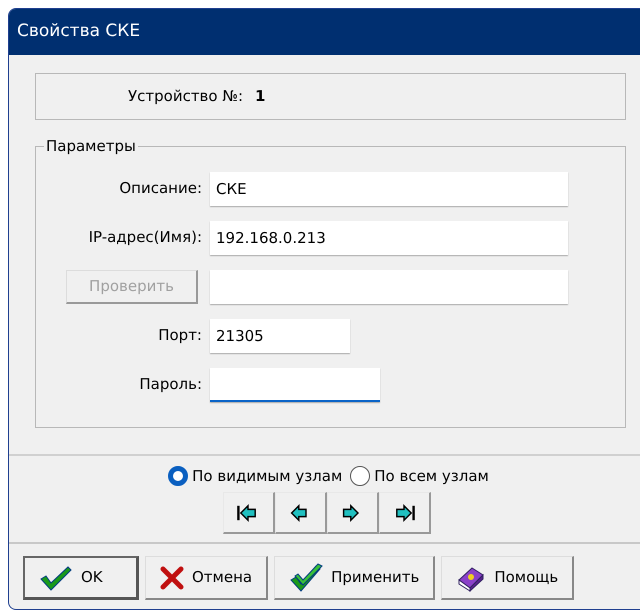 The width and height of the screenshot is (640, 616). Describe the element at coordinates (170, 385) in the screenshot. I see `field-label: Пароль:` at that location.